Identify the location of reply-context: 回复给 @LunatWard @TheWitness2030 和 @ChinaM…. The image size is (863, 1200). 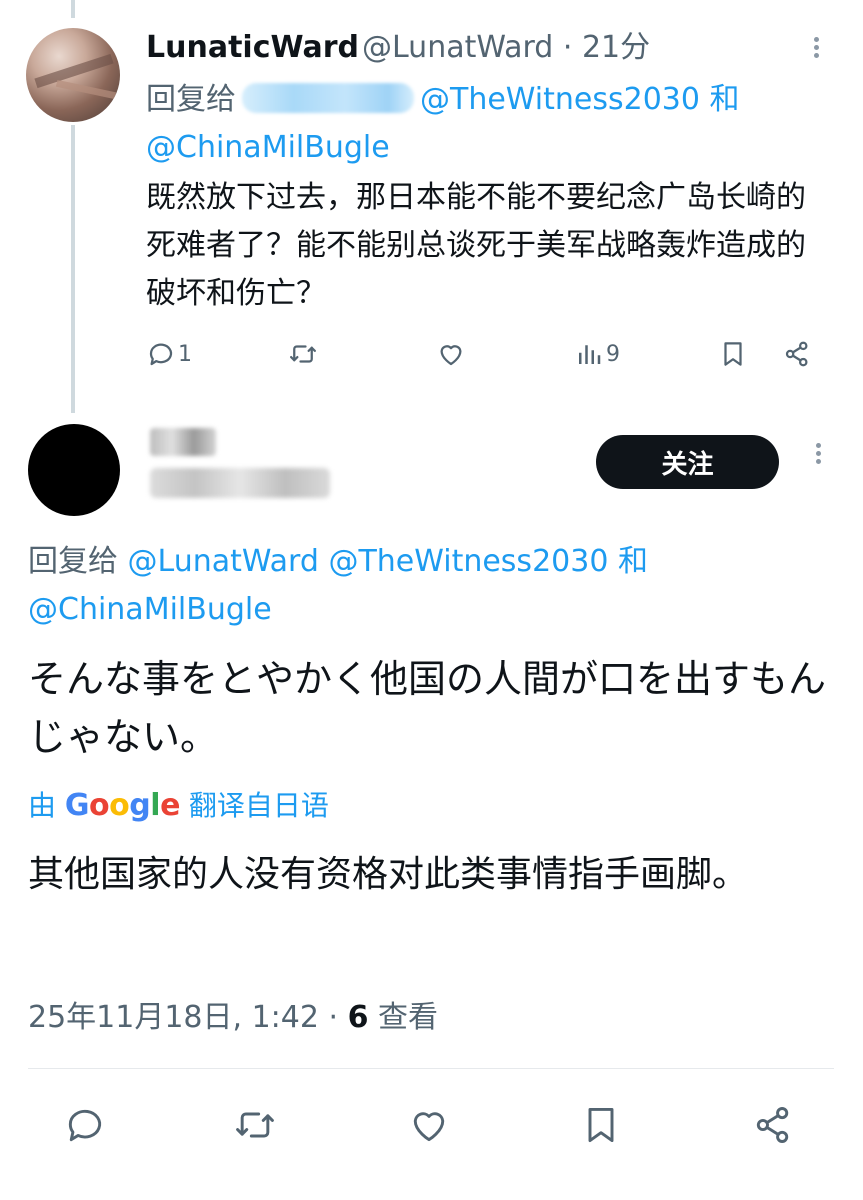
(428, 586).